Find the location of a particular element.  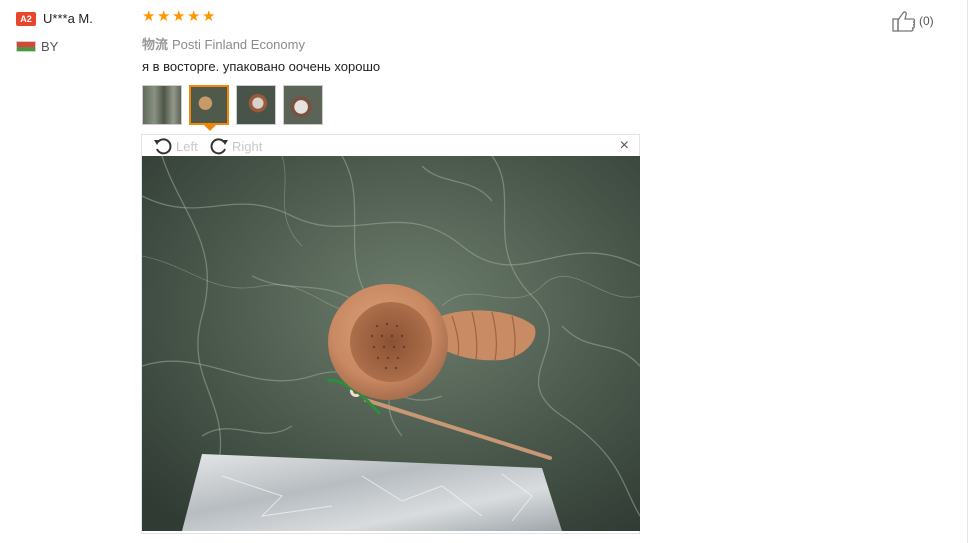

thumbs-up-icon is located at coordinates (904, 21).